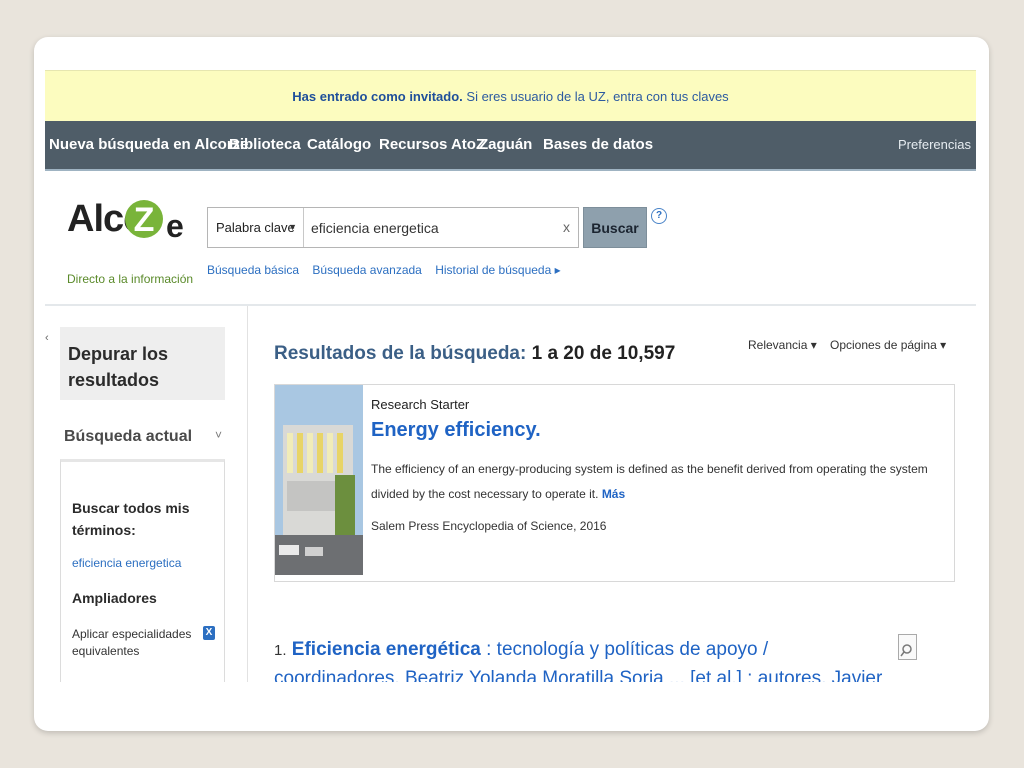 Image resolution: width=1024 pixels, height=768 pixels. What do you see at coordinates (47, 338) in the screenshot?
I see `collapse-sidebar-icon: ‹` at bounding box center [47, 338].